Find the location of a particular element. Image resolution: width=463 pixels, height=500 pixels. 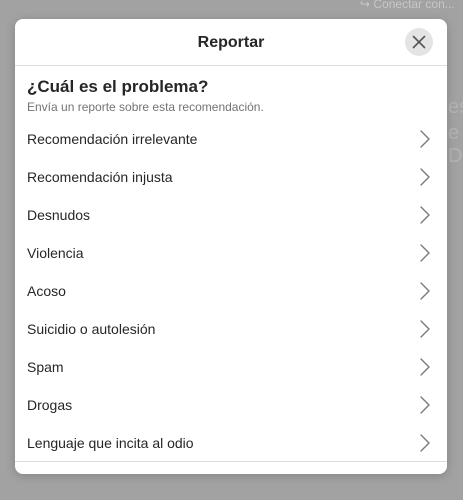

reason-label: Lenguaje que incita al odio is located at coordinates (110, 443).